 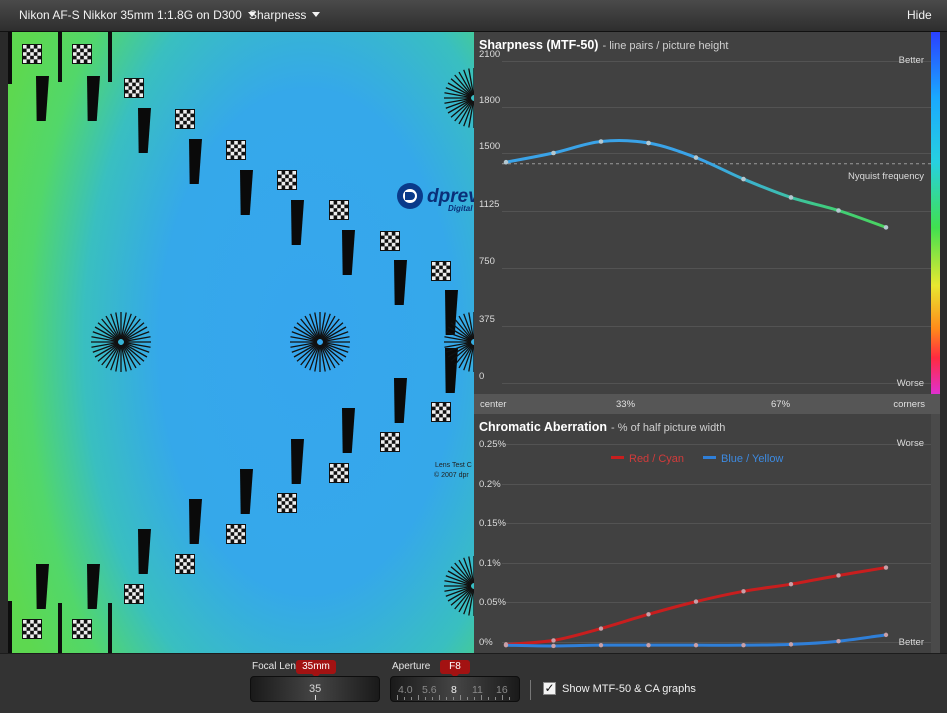 I want to click on aperture-stop: 5.6, so click(x=429, y=690).